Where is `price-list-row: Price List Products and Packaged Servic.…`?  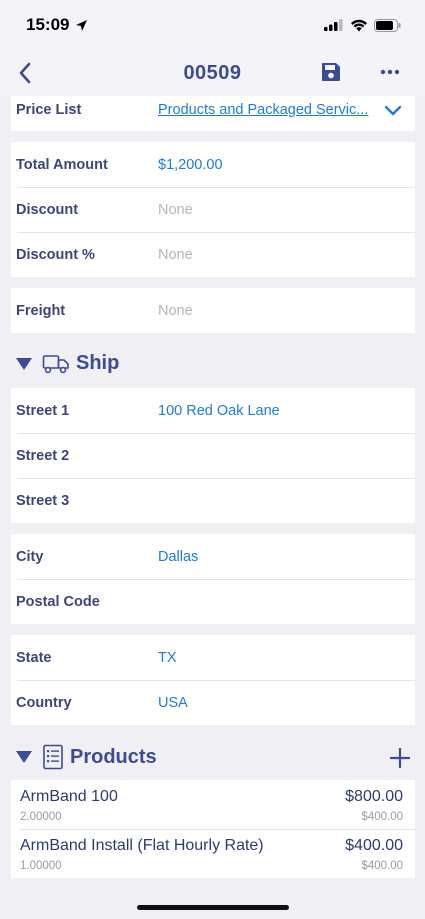
price-list-row: Price List Products and Packaged Servic.… is located at coordinates (213, 113).